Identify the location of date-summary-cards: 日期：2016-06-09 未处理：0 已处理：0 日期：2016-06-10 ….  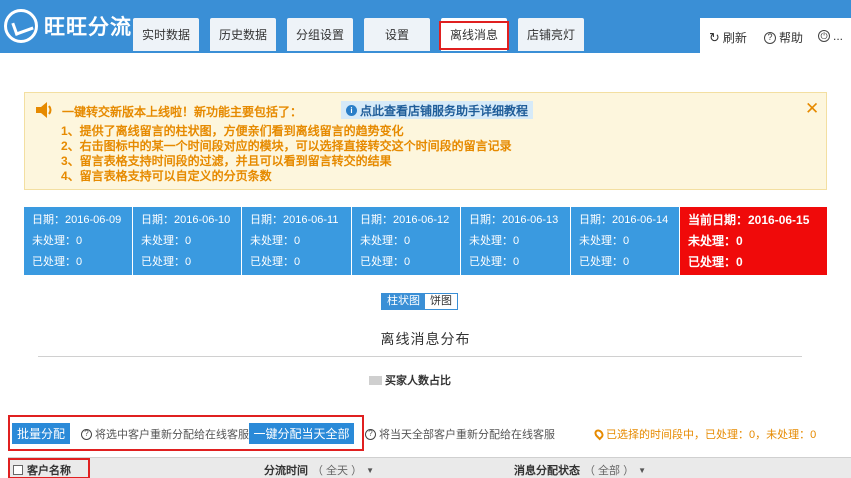
(425, 241).